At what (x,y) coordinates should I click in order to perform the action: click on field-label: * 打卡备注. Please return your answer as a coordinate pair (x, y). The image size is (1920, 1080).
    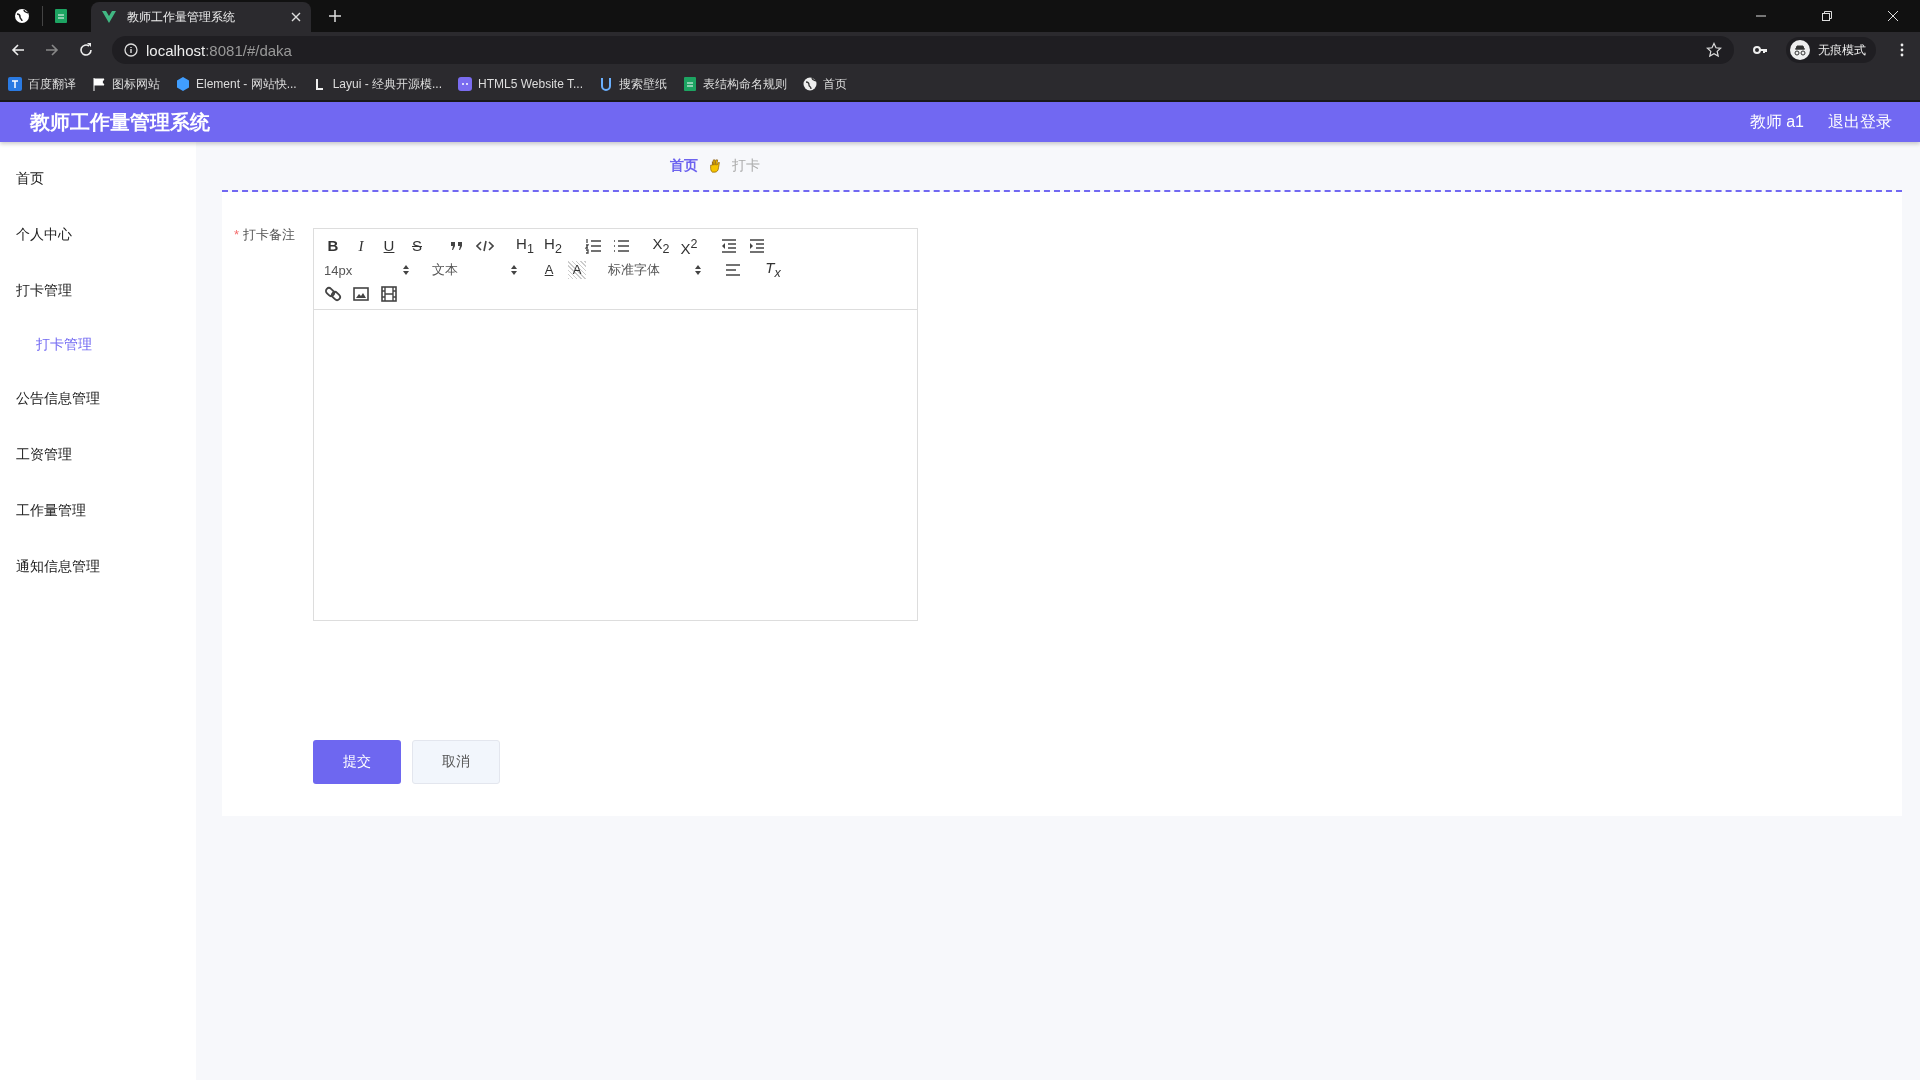
    Looking at the image, I should click on (265, 235).